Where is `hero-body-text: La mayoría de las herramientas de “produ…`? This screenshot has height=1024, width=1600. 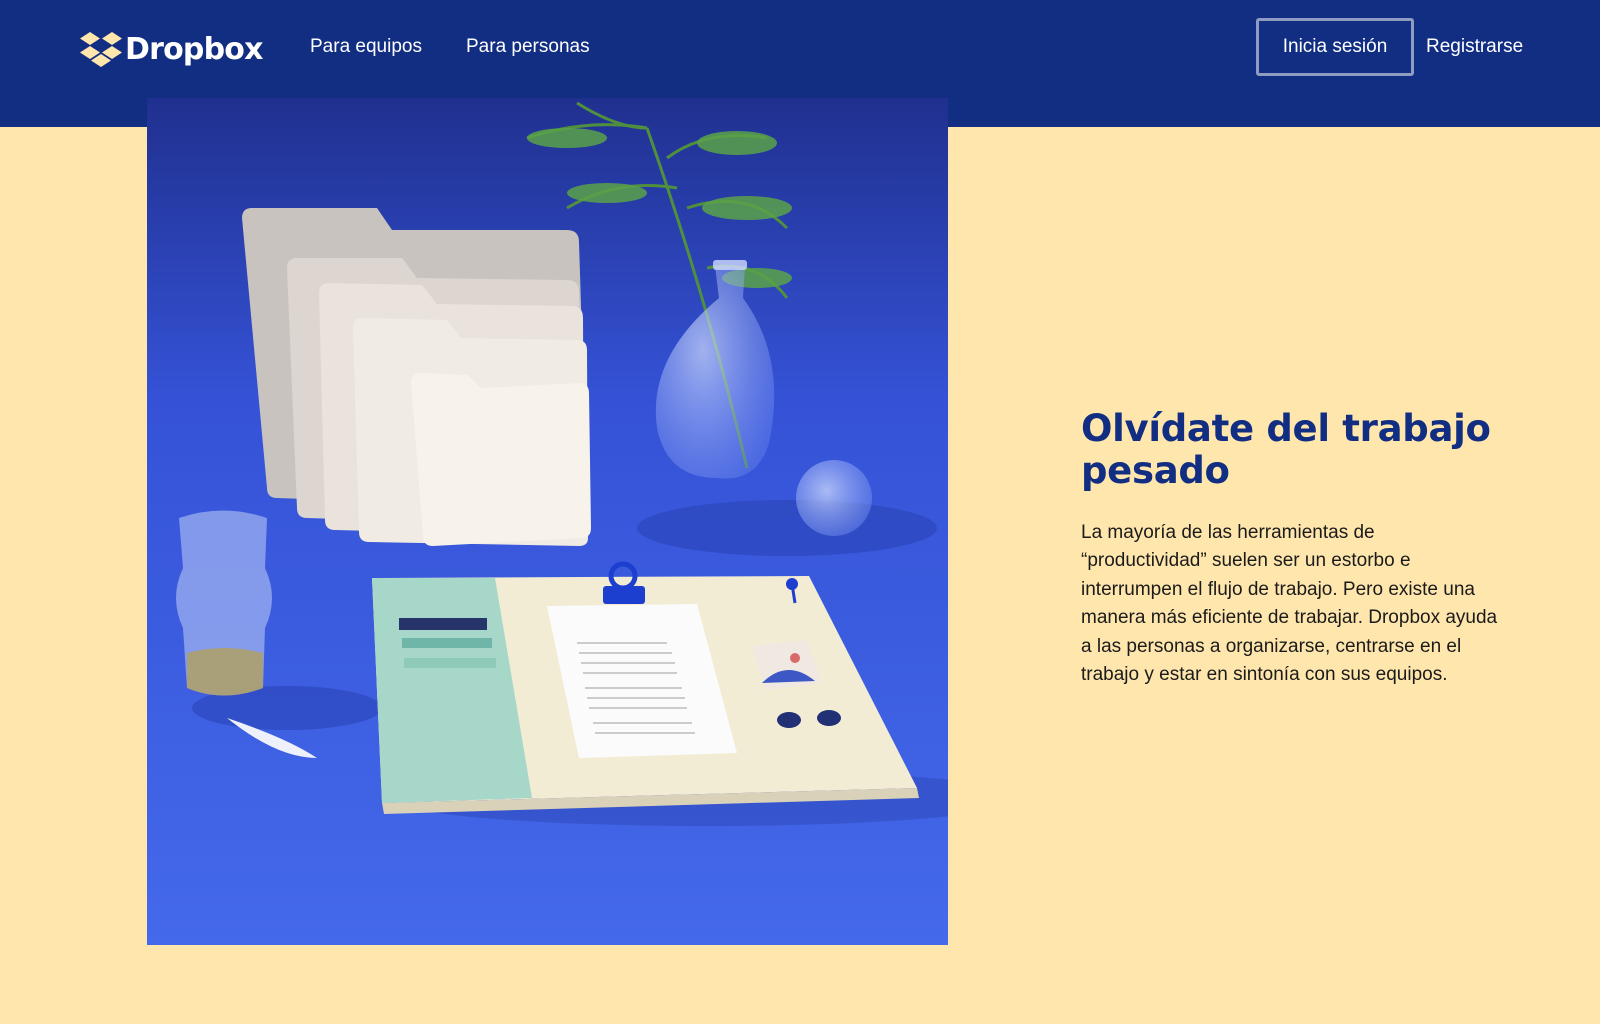 hero-body-text: La mayoría de las herramientas de “produ… is located at coordinates (1289, 604).